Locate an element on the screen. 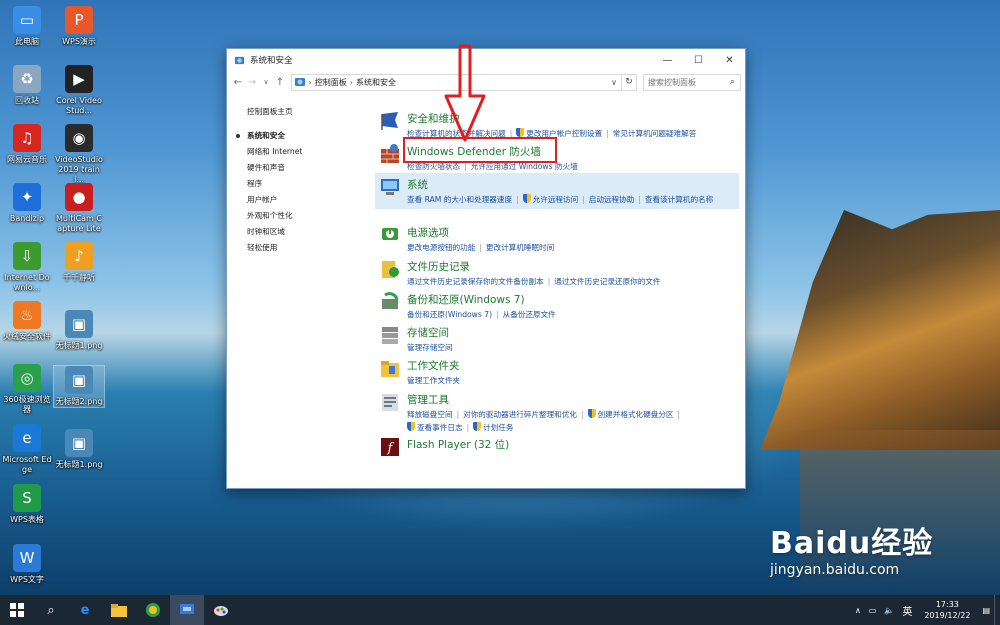 This screenshot has height=625, width=1000. search-input is located at coordinates (687, 82).